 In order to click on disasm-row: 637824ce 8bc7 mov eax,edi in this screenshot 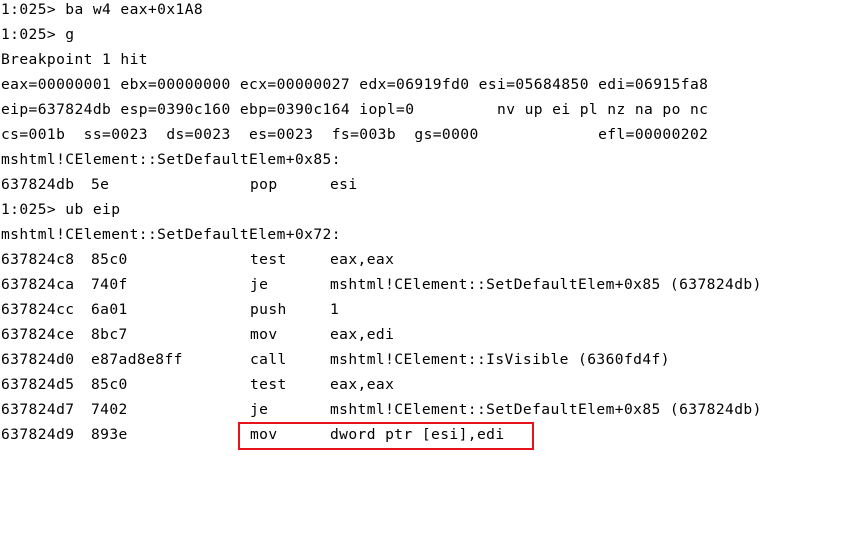, I will do `click(197, 335)`.